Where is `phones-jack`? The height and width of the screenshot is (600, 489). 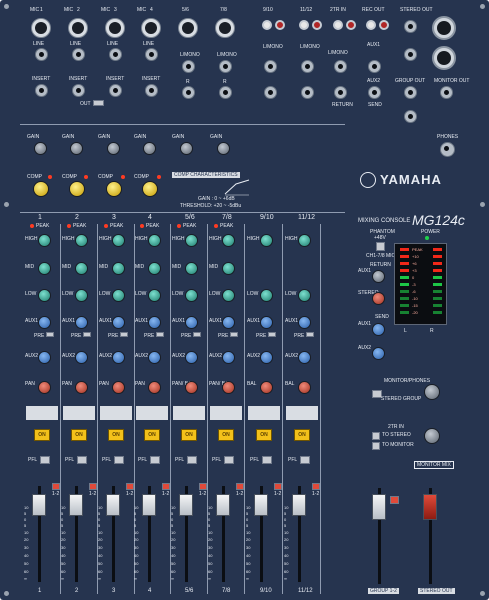
phones-jack is located at coordinates (447, 149).